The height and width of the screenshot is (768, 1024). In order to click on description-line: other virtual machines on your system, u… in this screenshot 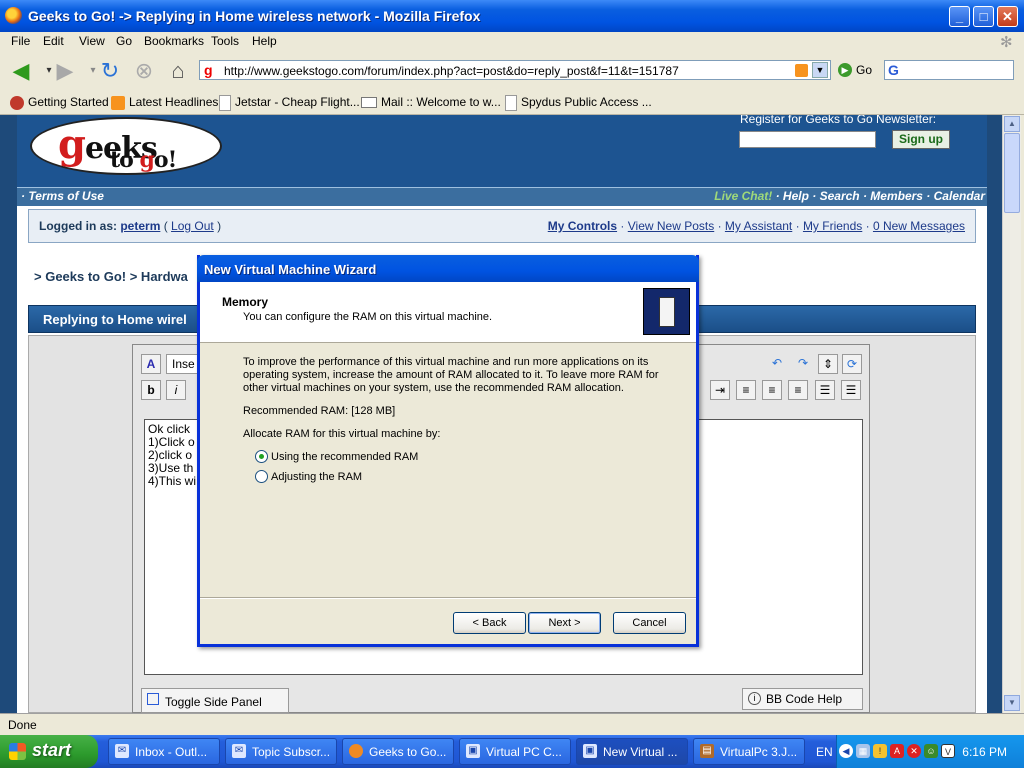, I will do `click(433, 388)`.